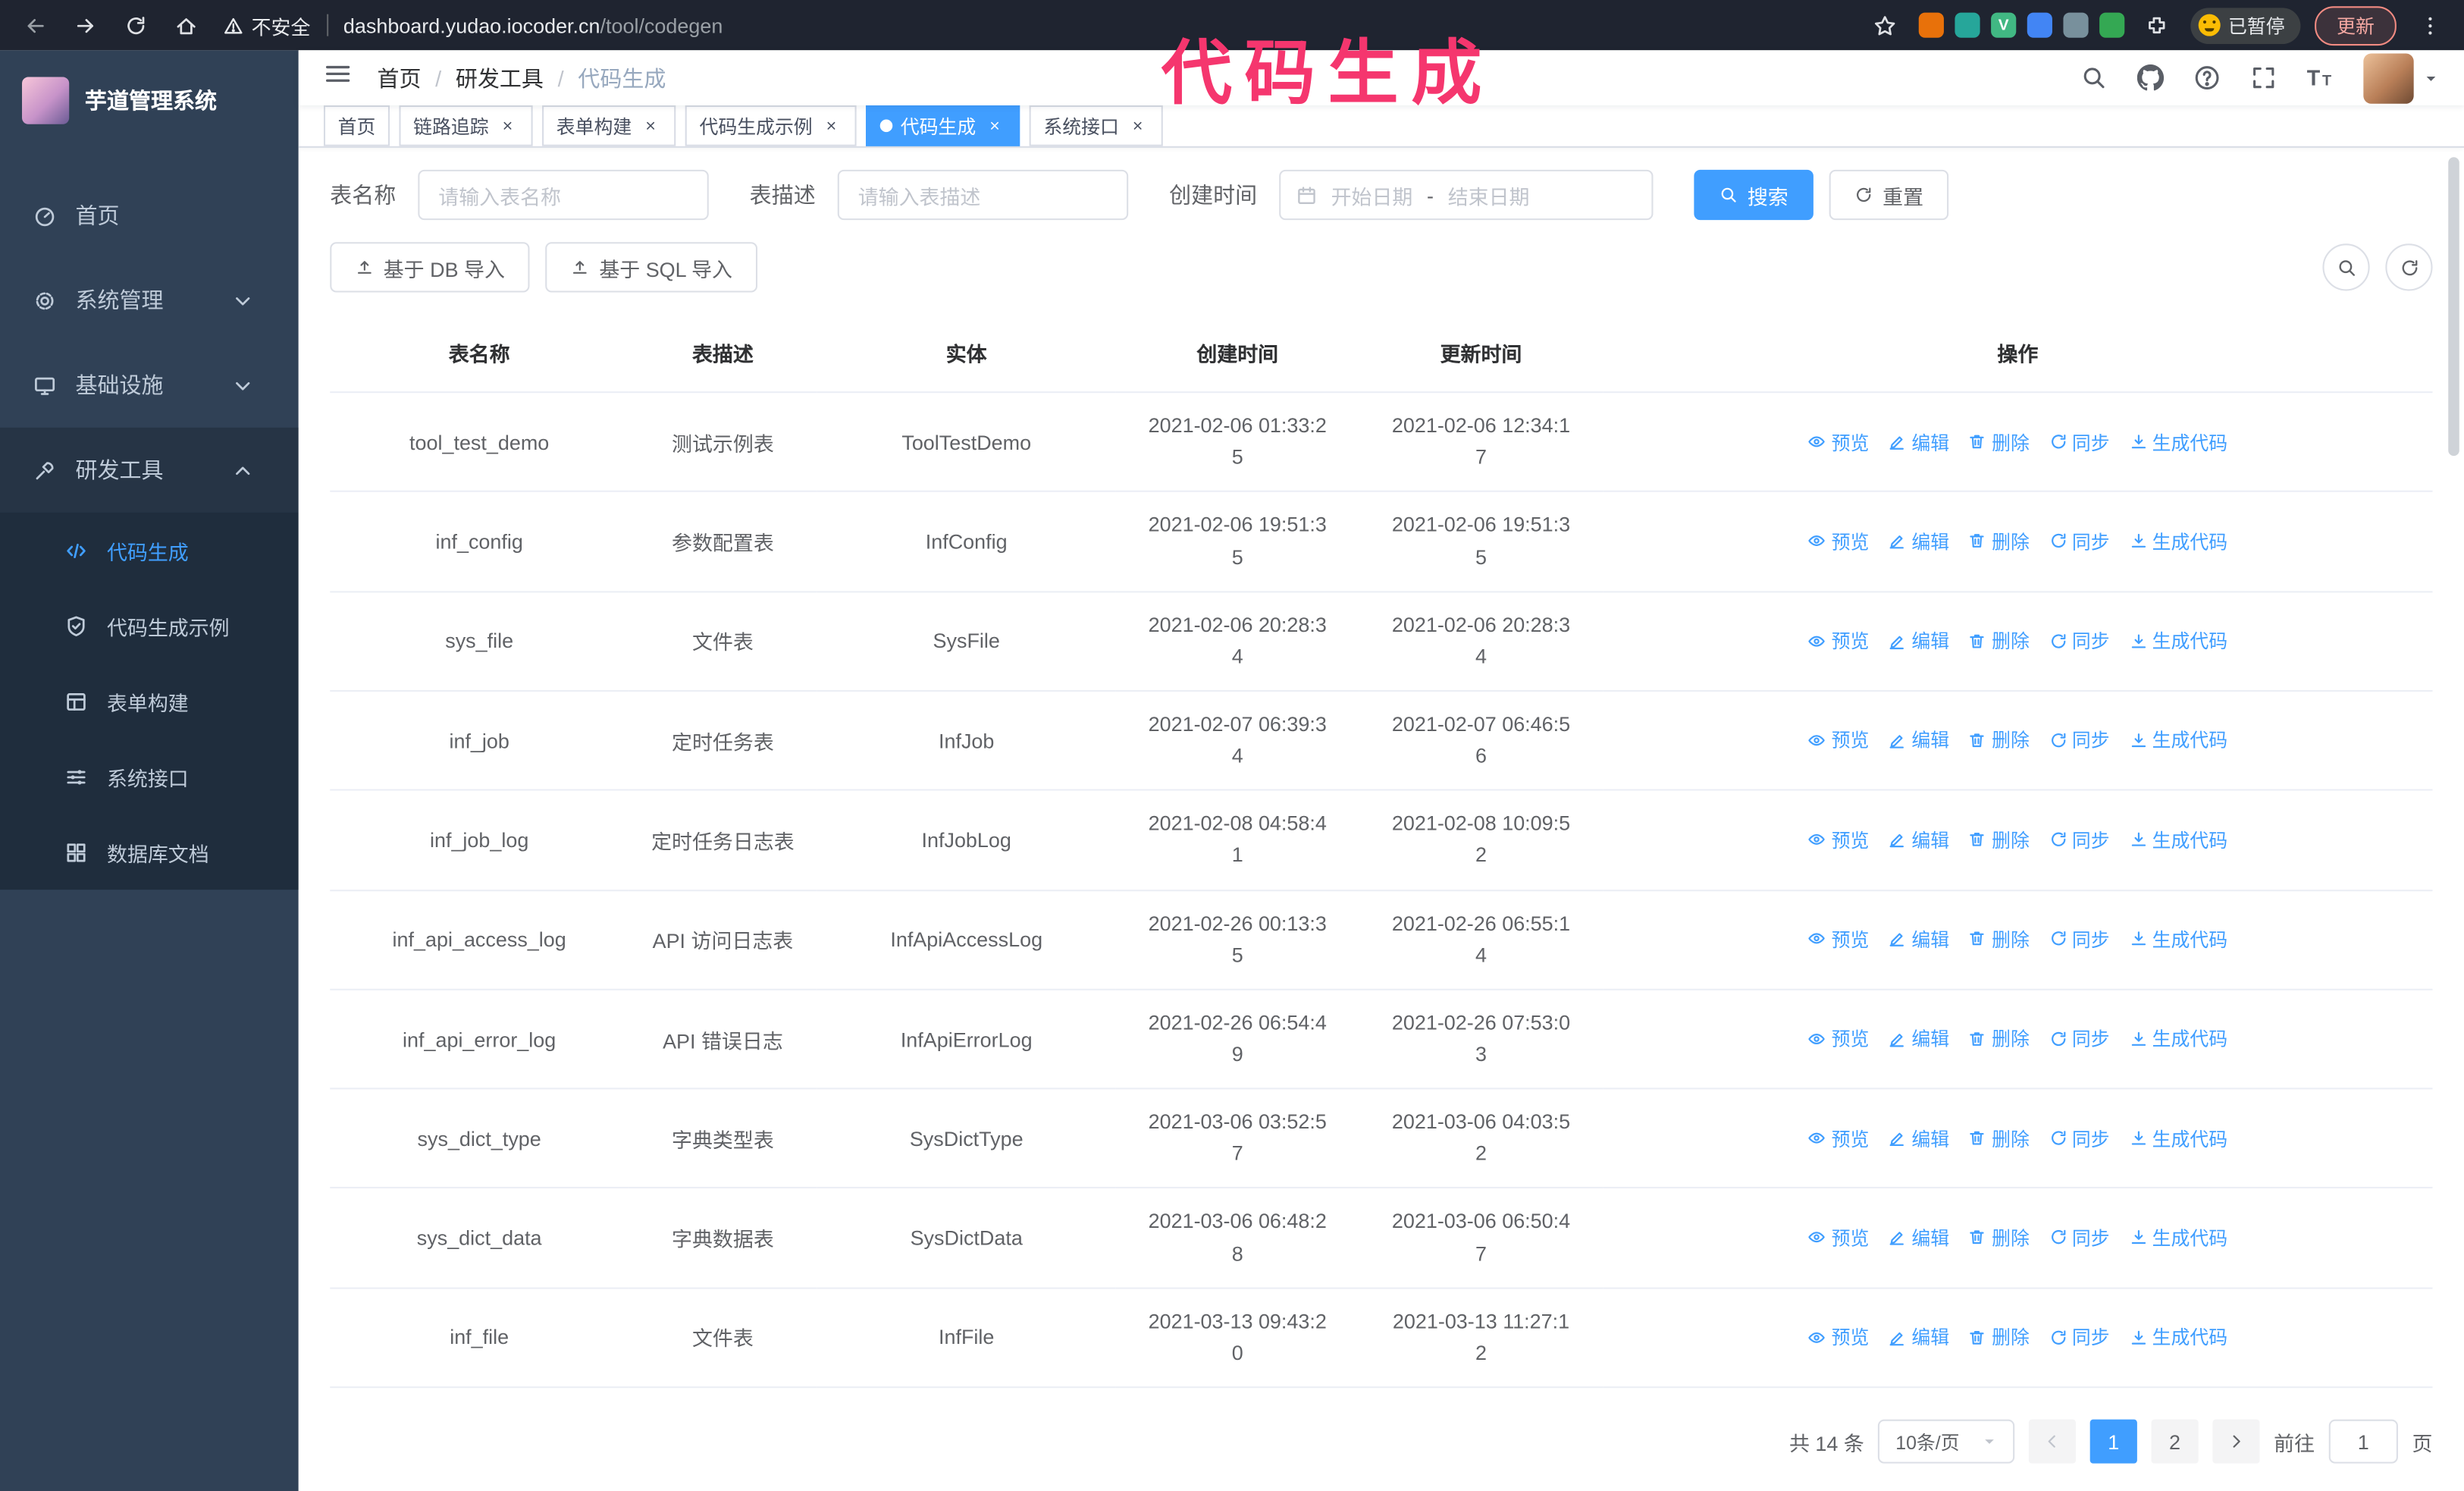 This screenshot has height=1491, width=2464. What do you see at coordinates (2454, 307) in the screenshot?
I see `scrollbar-thumb` at bounding box center [2454, 307].